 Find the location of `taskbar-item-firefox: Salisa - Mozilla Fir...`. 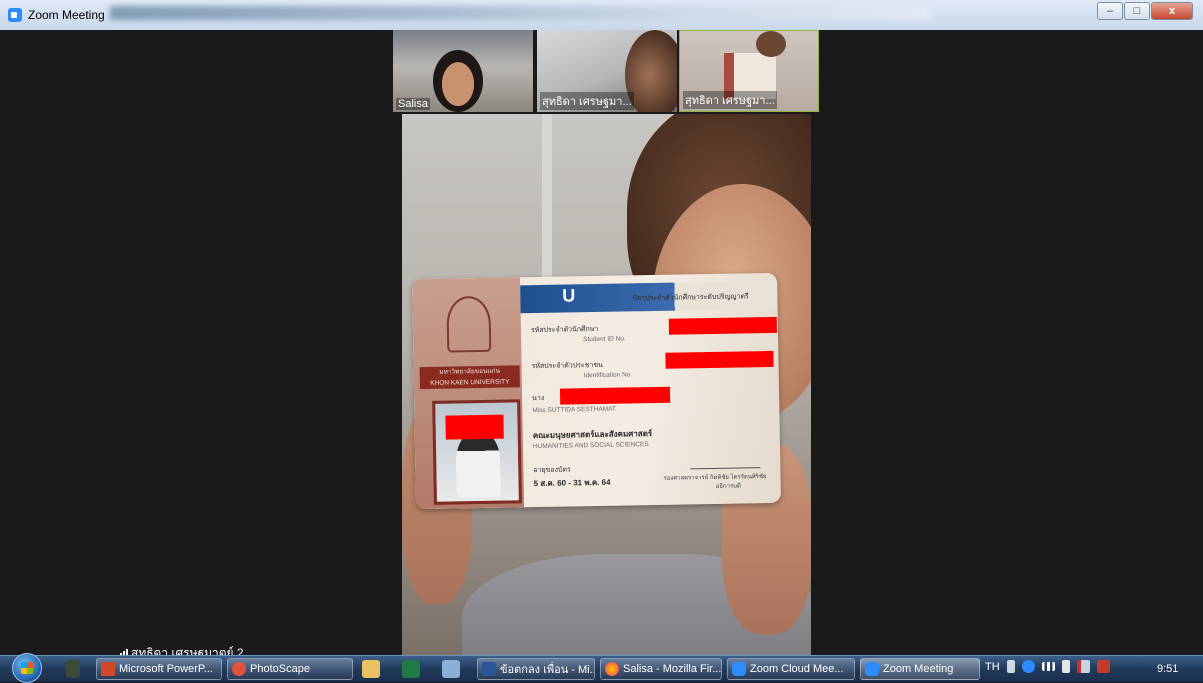

taskbar-item-firefox: Salisa - Mozilla Fir... is located at coordinates (661, 669).